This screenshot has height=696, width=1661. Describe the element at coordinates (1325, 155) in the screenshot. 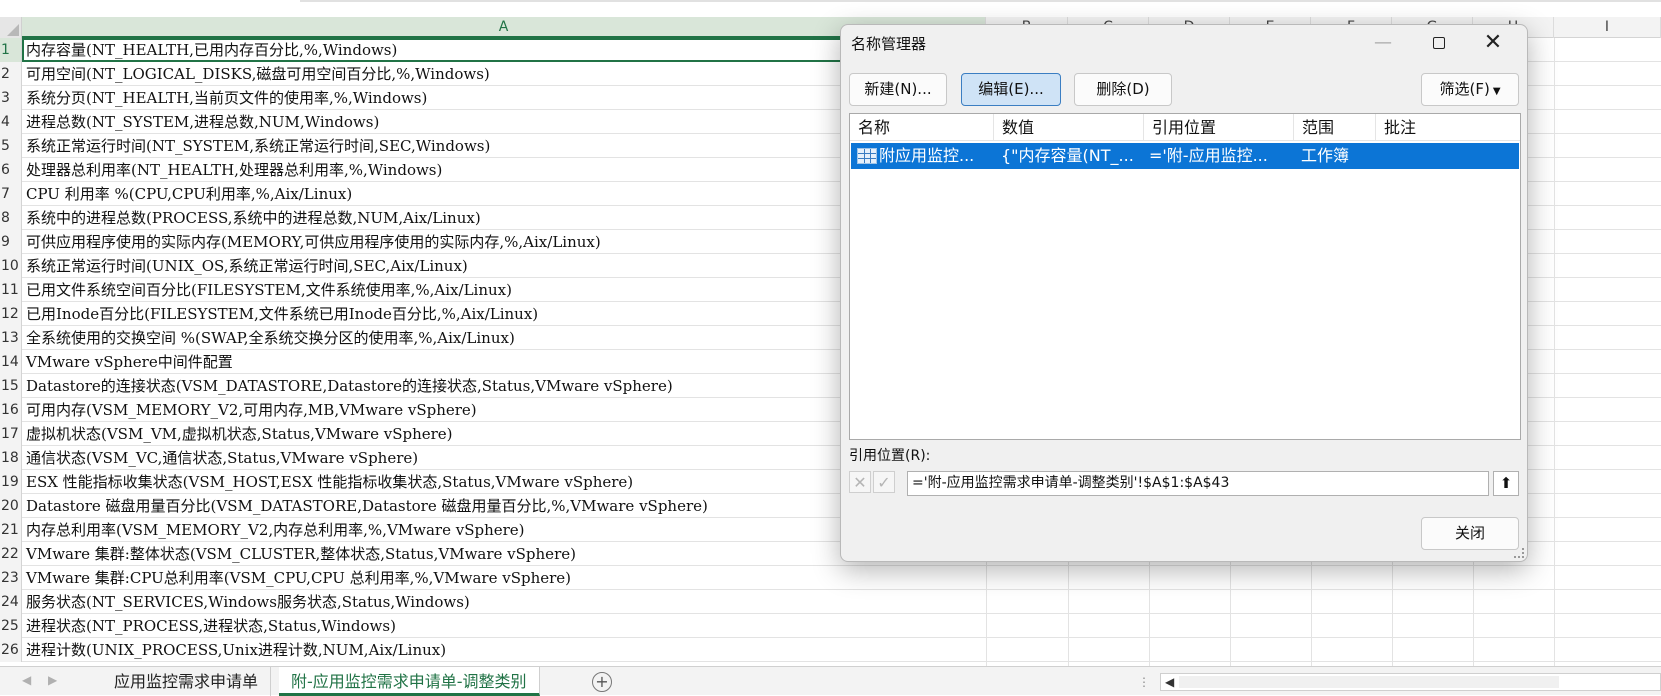

I see `list-item-scope: 工作簿` at that location.